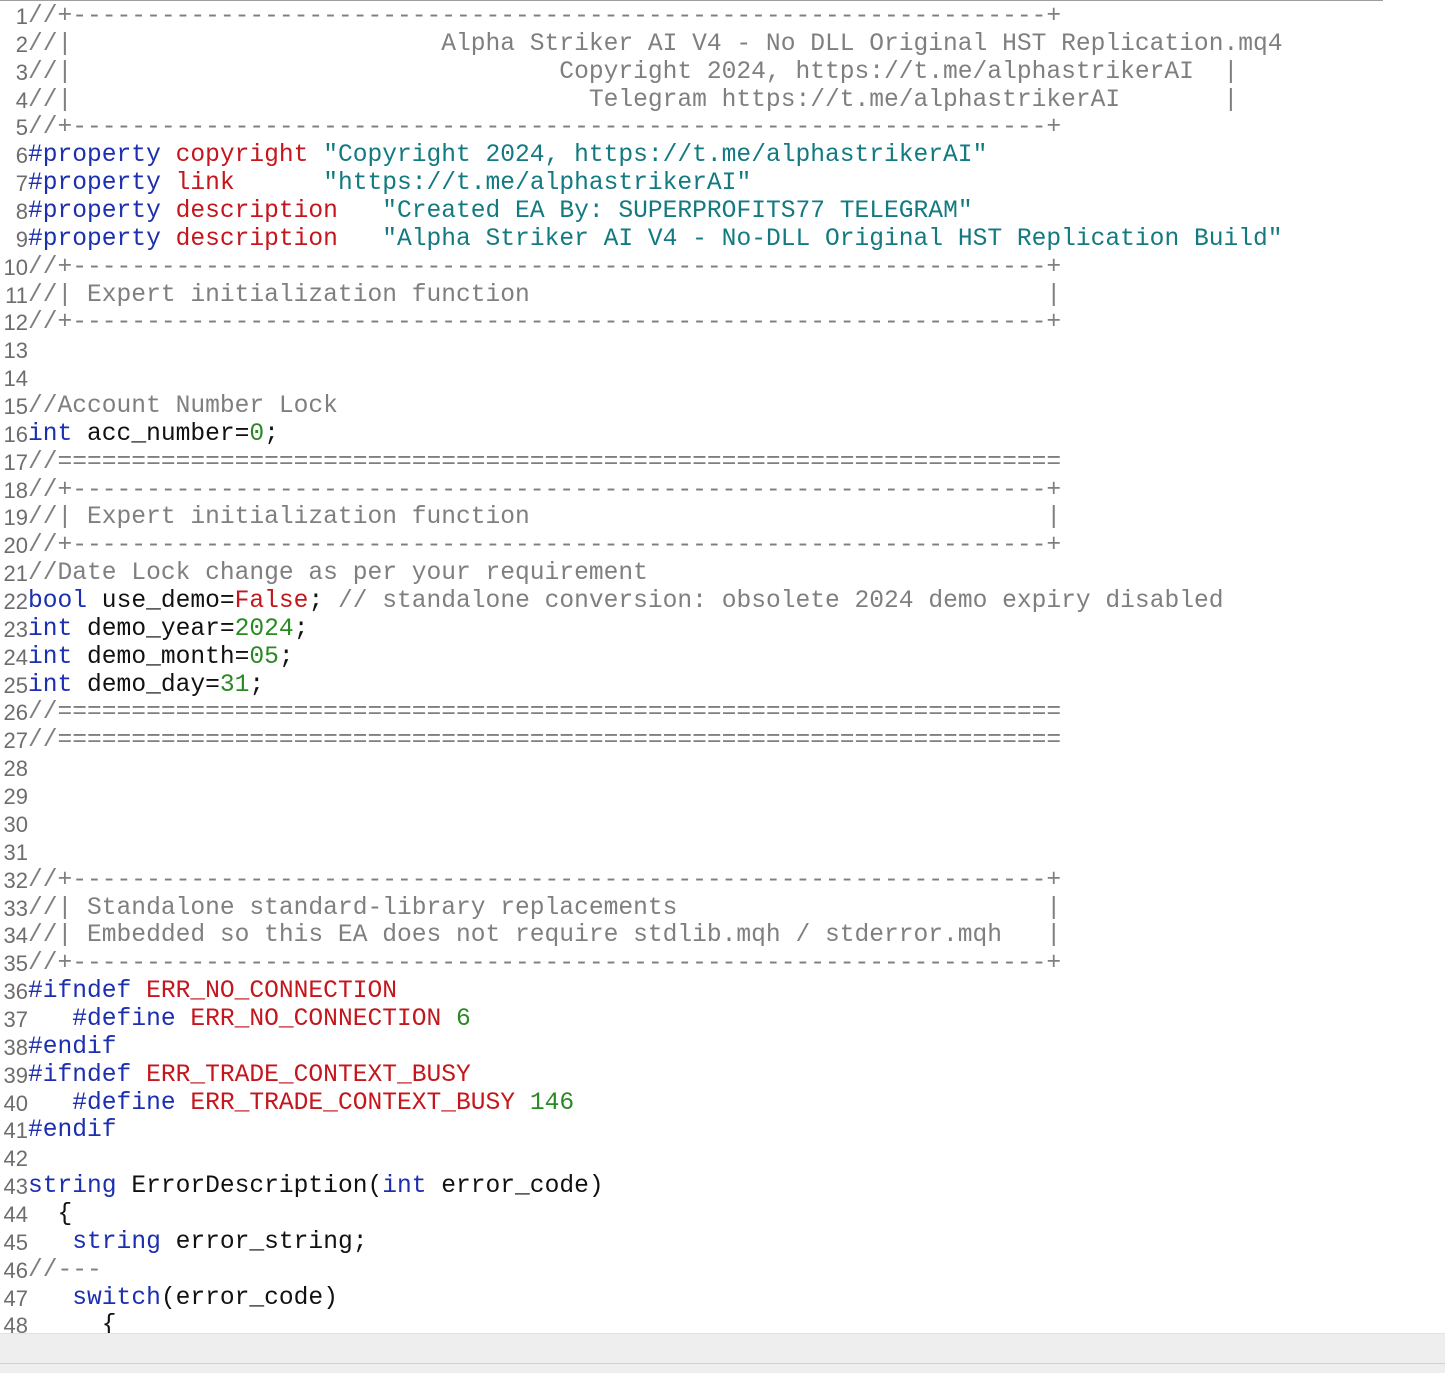 The width and height of the screenshot is (1445, 1397). Describe the element at coordinates (94, 239) in the screenshot. I see `token-directive: #property` at that location.